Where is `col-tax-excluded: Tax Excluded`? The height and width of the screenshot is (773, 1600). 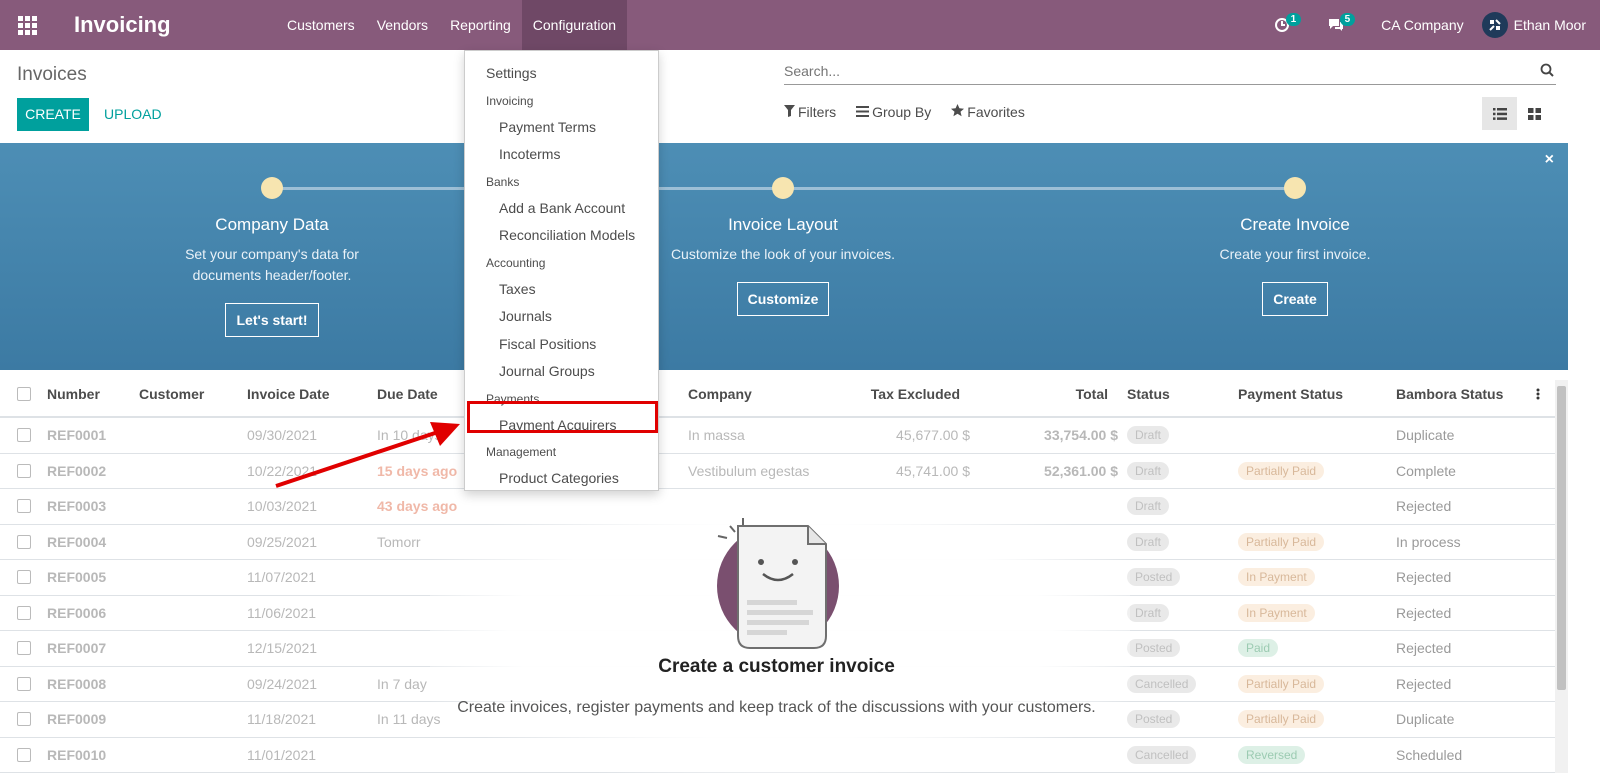
col-tax-excluded: Tax Excluded is located at coordinates (900, 394).